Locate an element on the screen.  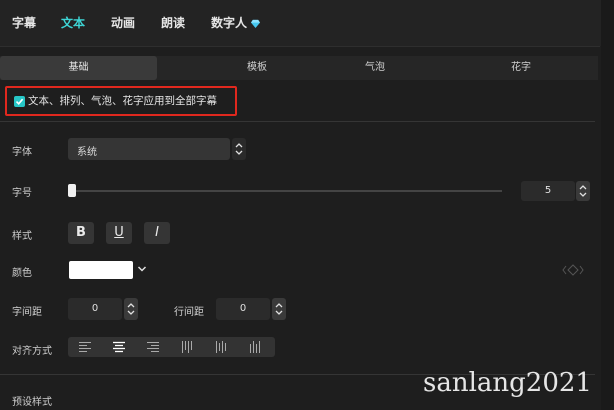
style-label: 样式 is located at coordinates (22, 236).